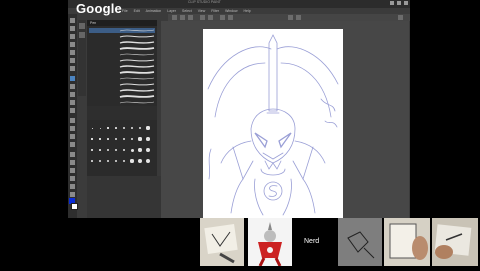 The width and height of the screenshot is (480, 271). Describe the element at coordinates (72, 170) in the screenshot. I see `ruler-tool-icon` at that location.